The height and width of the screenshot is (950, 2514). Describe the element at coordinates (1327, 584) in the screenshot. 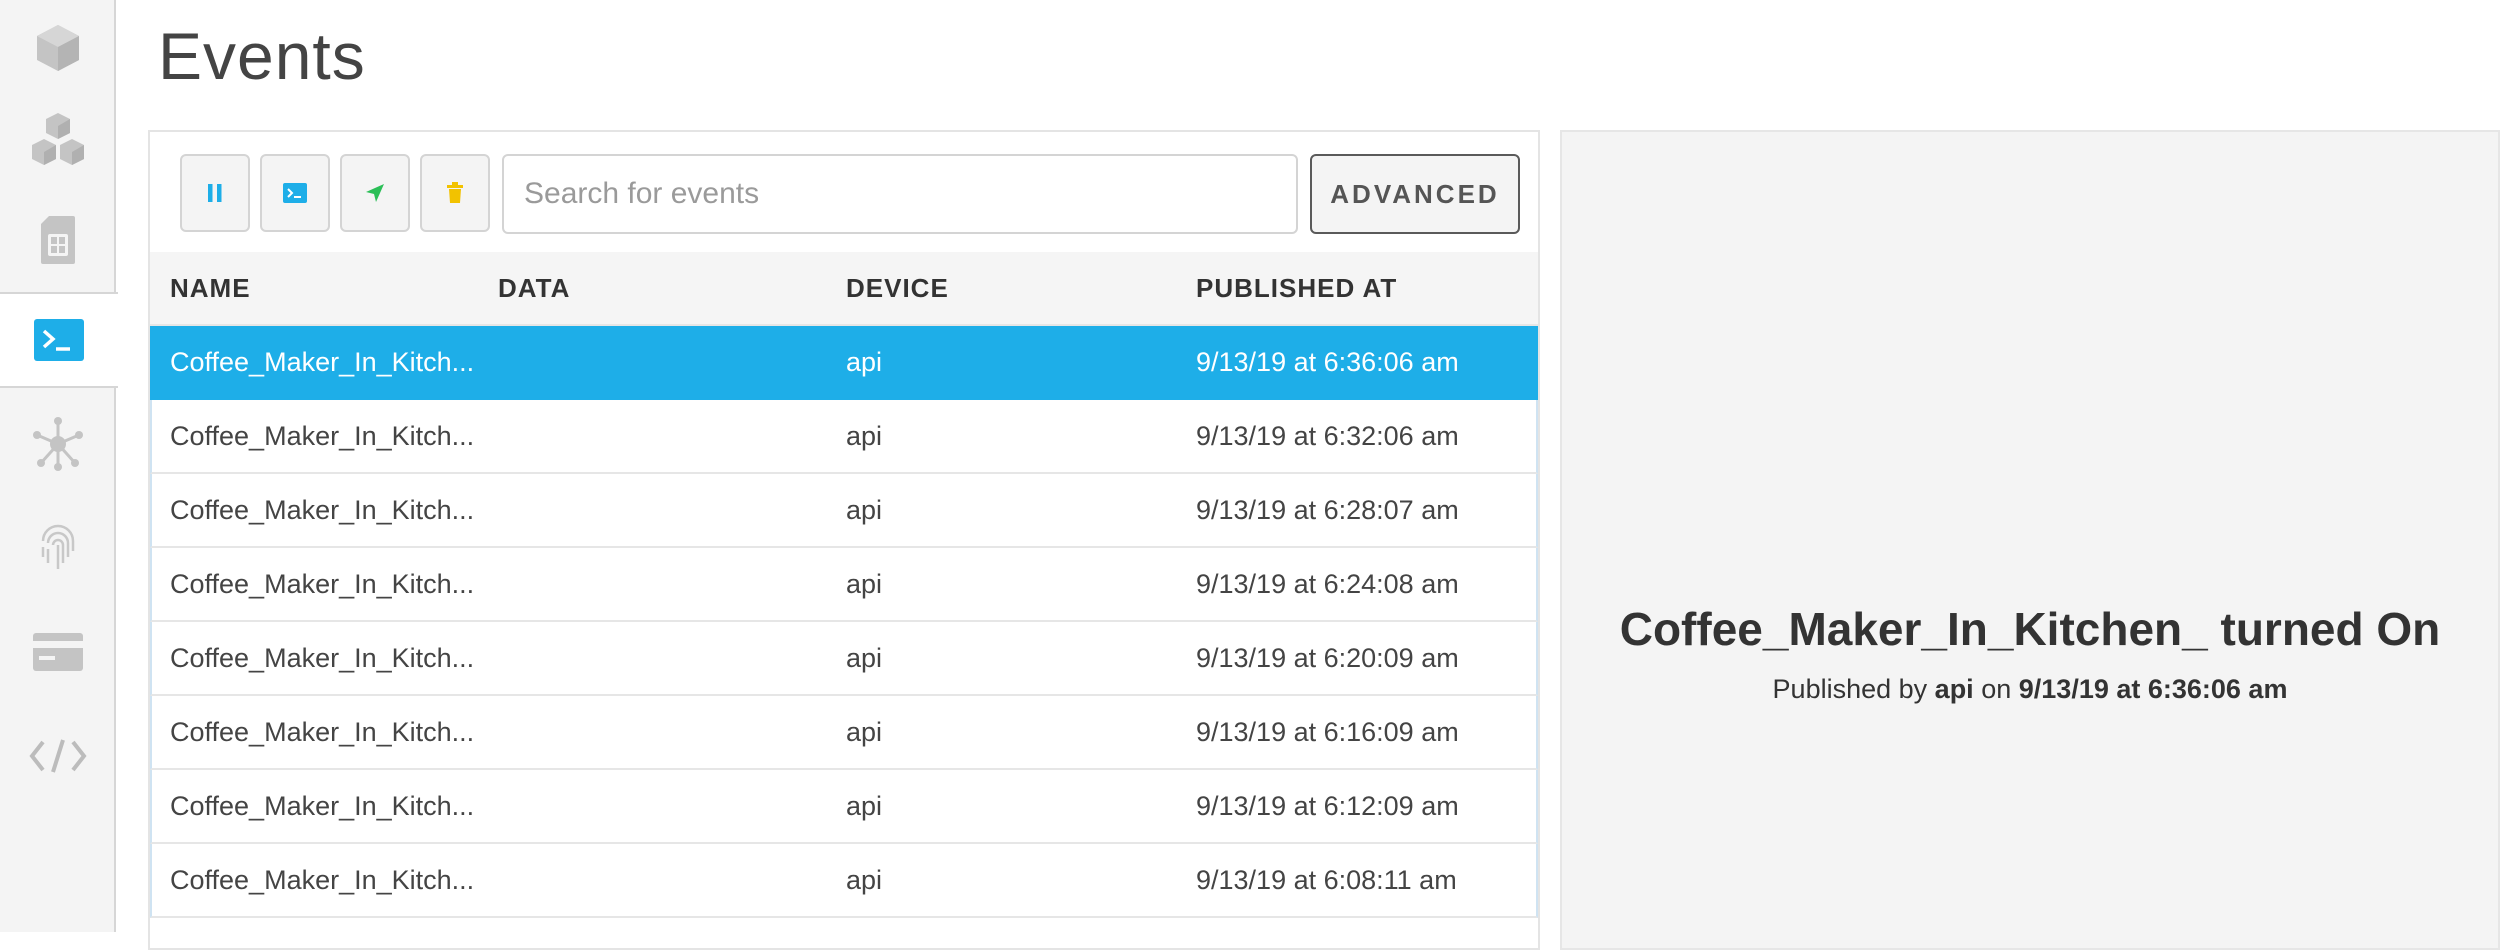

I see `event-published-at: 9/13/19 at 6:24:08 am` at that location.